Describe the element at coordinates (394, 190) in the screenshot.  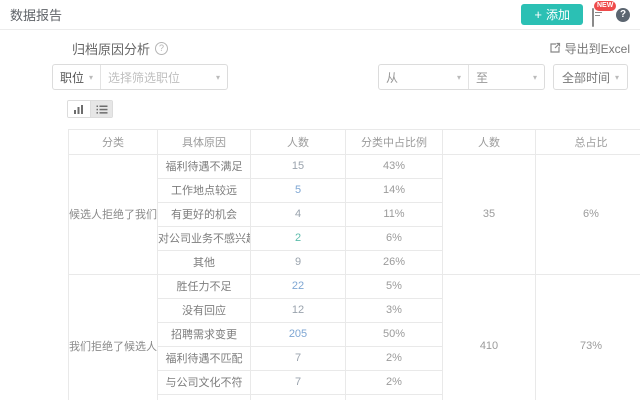
I see `percent-cell: 14%` at that location.